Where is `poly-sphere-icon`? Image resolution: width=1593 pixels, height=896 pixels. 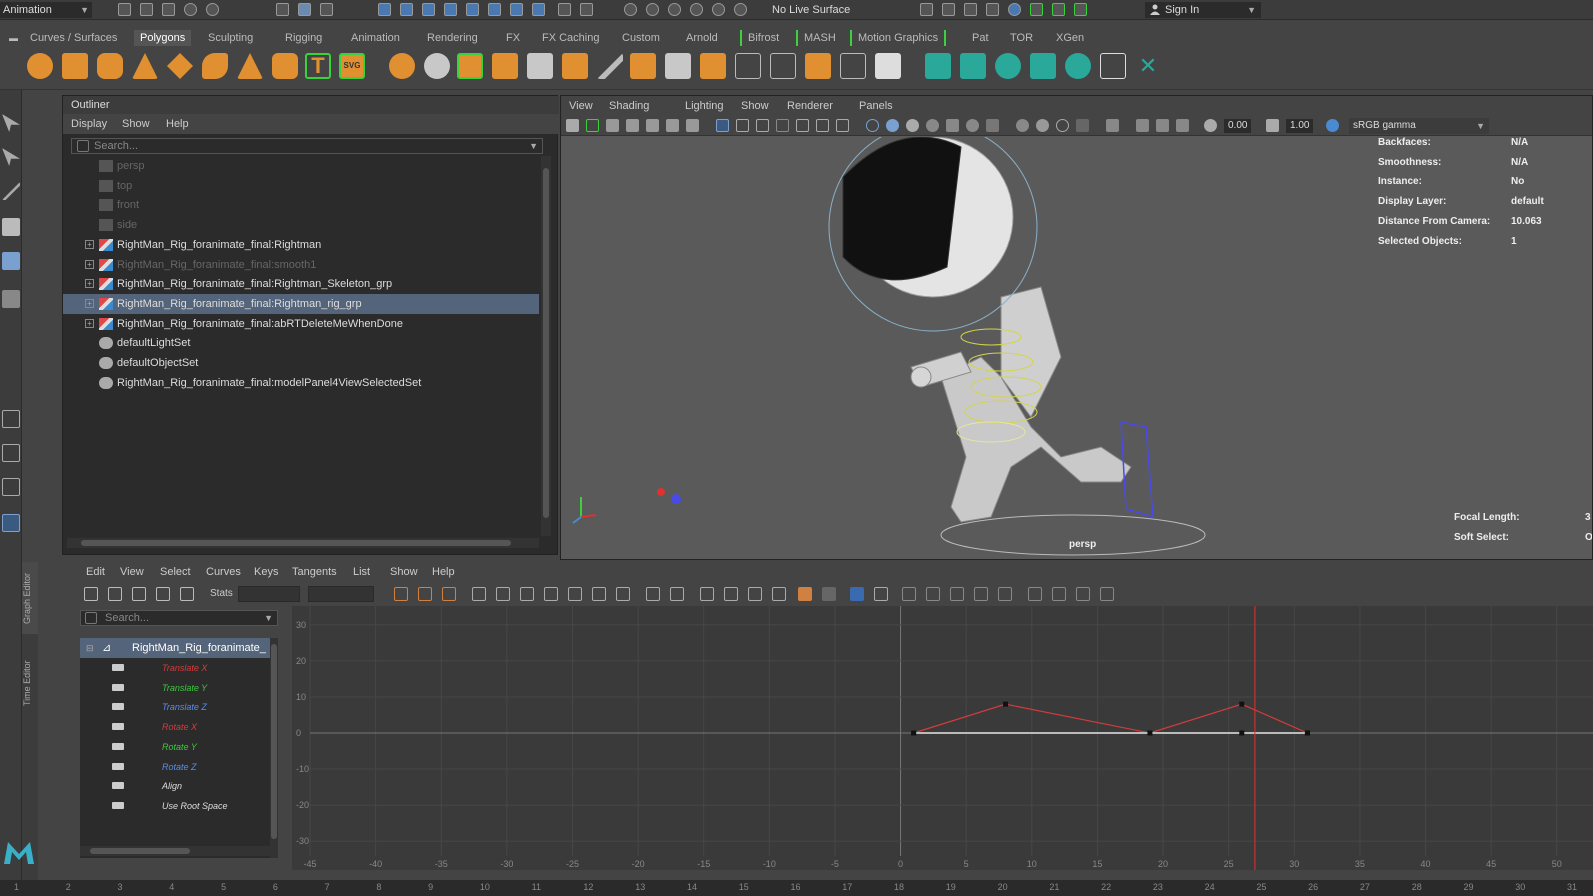 poly-sphere-icon is located at coordinates (40, 66).